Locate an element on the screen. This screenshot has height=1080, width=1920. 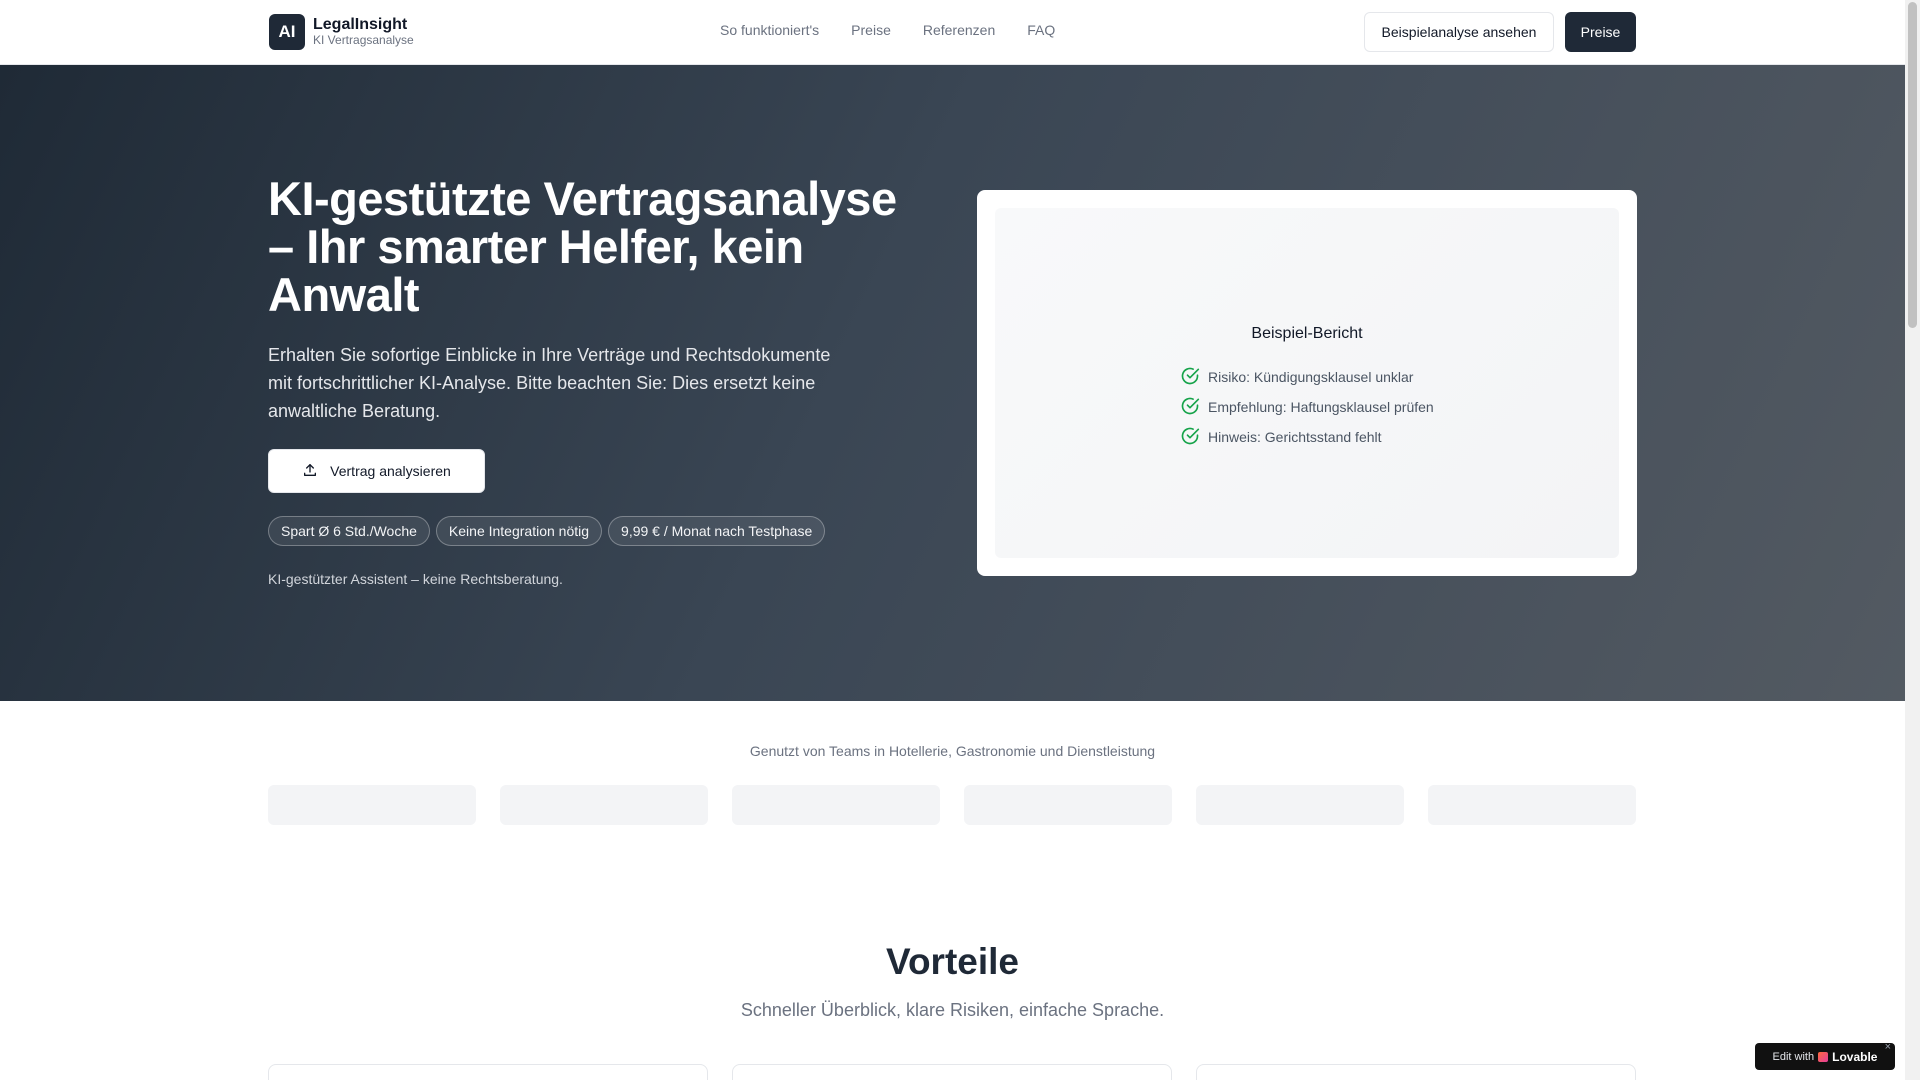
page-scrollbar is located at coordinates (1912, 540).